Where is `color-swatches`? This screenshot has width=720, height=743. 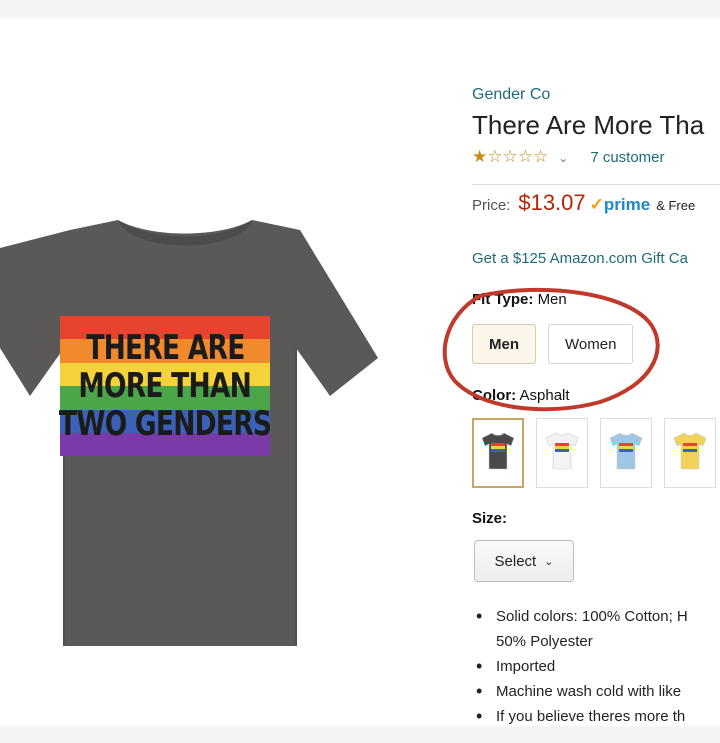 color-swatches is located at coordinates (594, 453).